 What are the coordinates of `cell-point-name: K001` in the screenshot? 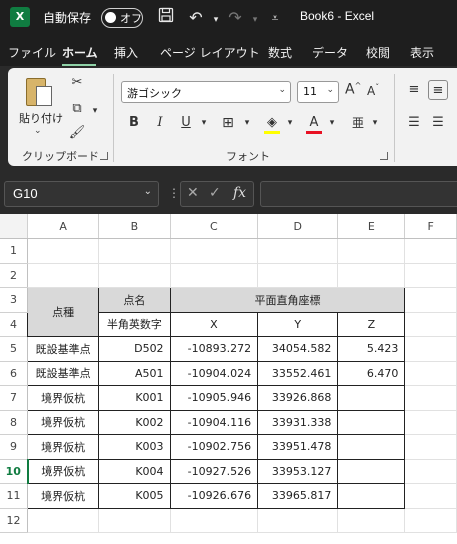 It's located at (134, 398).